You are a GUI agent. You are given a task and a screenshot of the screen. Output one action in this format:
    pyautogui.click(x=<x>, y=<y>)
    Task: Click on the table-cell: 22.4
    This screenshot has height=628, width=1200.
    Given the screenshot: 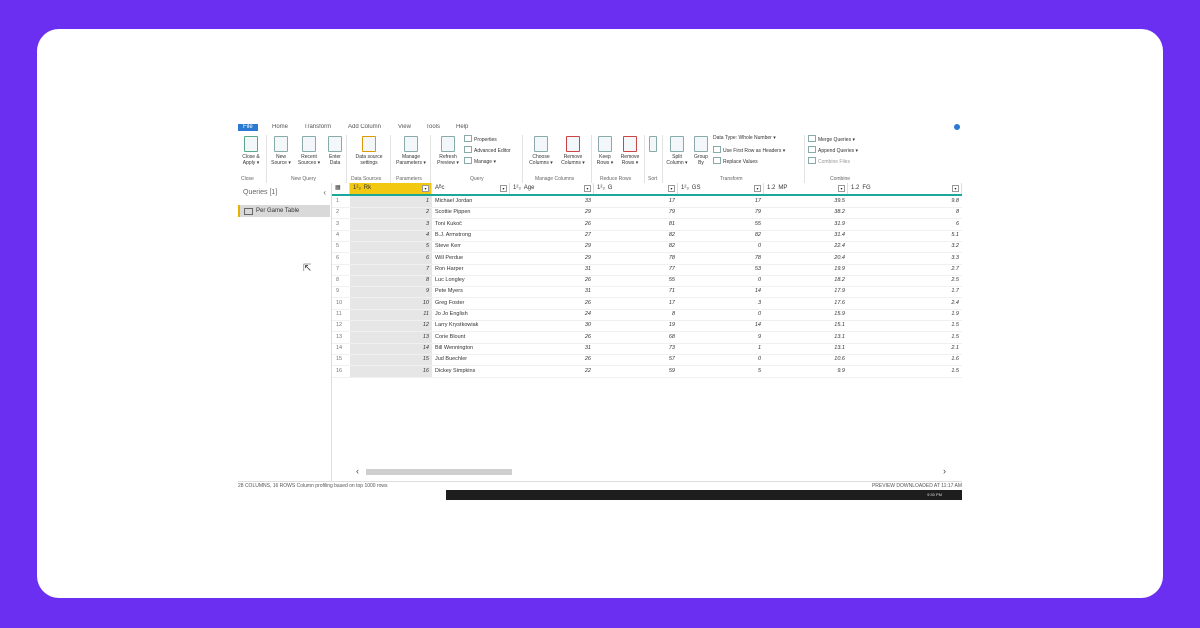 What is the action you would take?
    pyautogui.click(x=804, y=246)
    